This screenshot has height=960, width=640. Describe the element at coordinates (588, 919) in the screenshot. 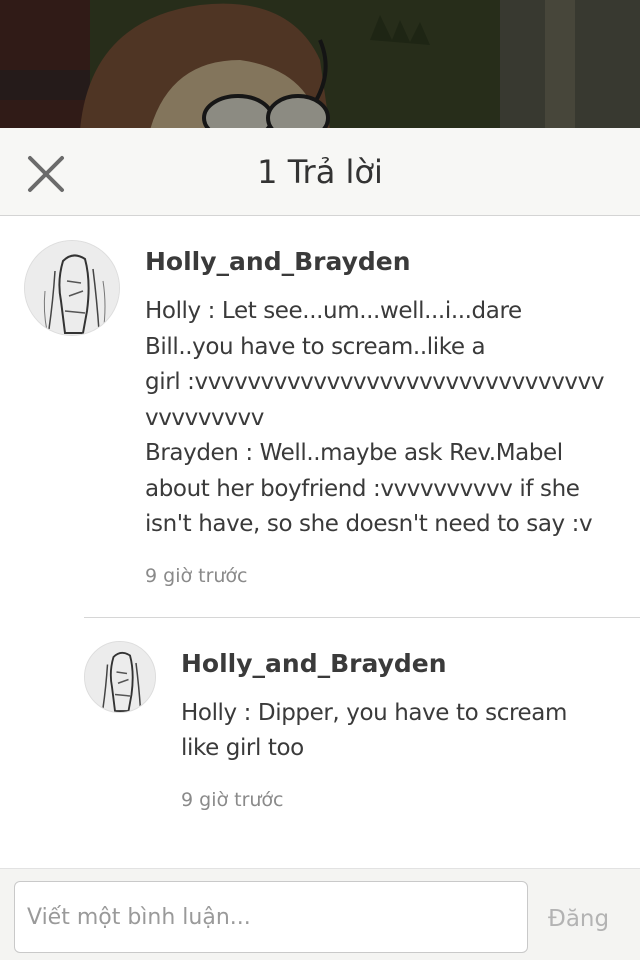

I see `post-button: Đăng` at that location.